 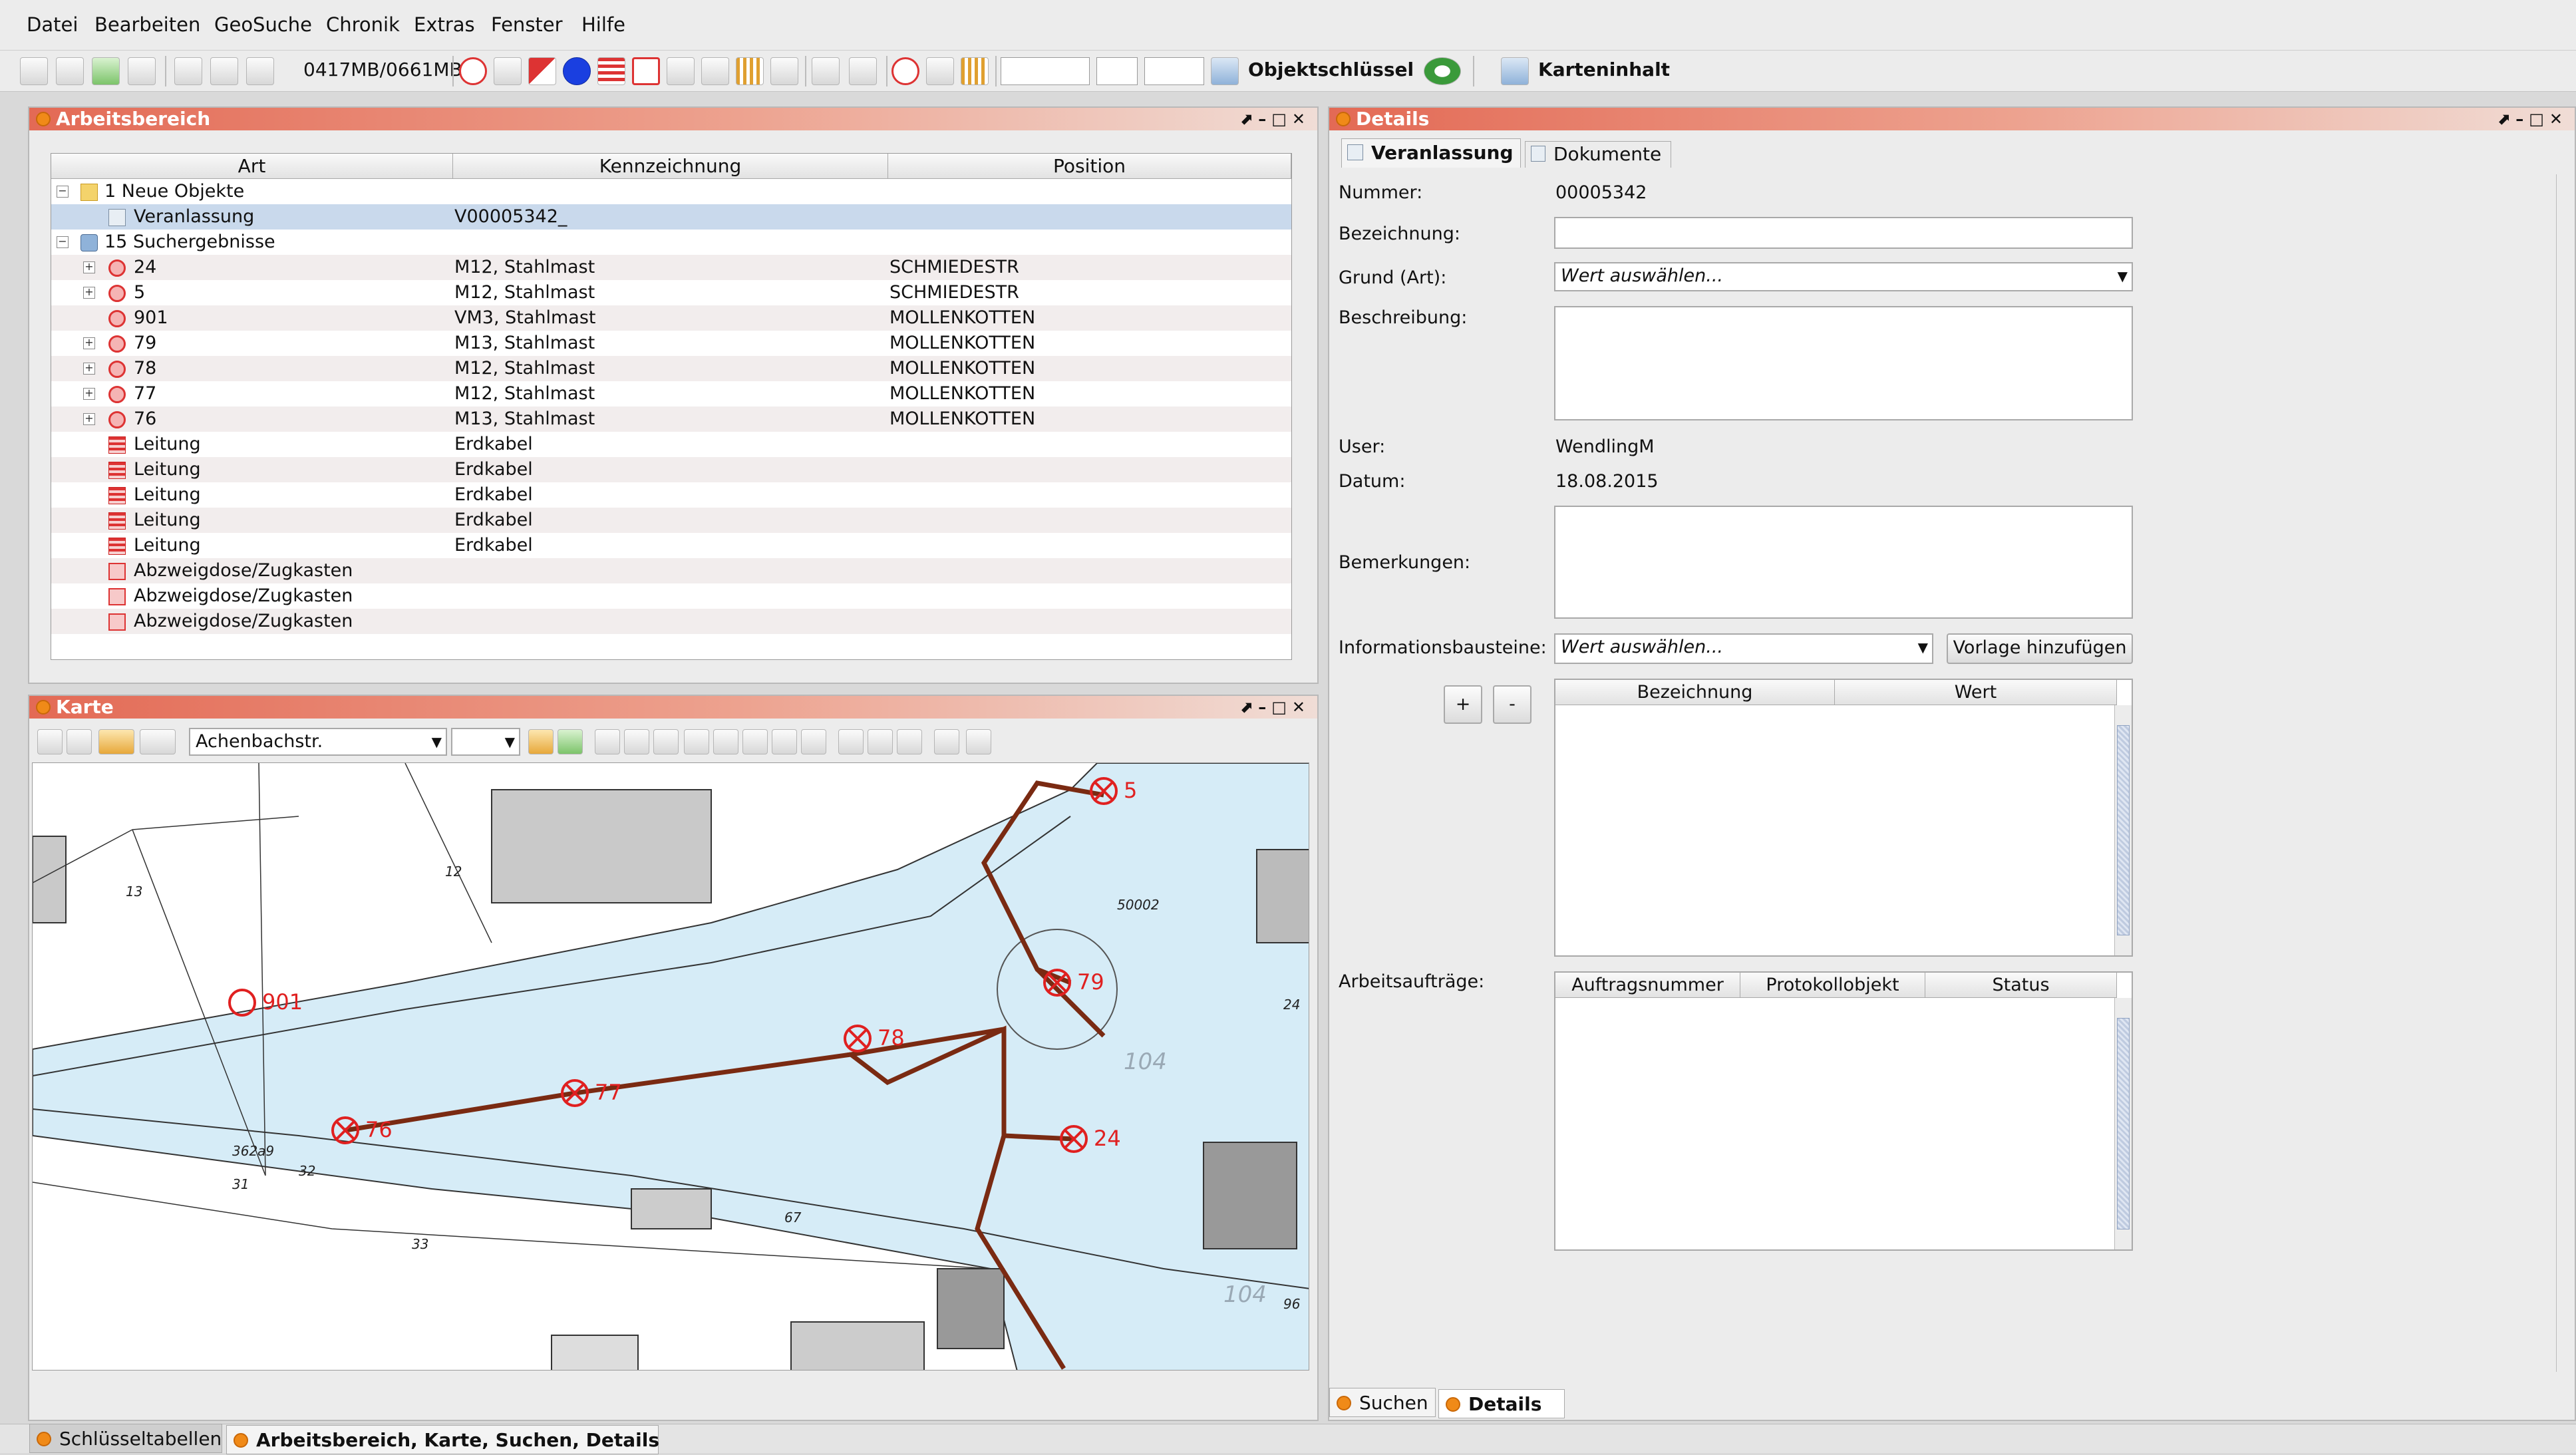 I want to click on edit-icon, so click(x=70, y=71).